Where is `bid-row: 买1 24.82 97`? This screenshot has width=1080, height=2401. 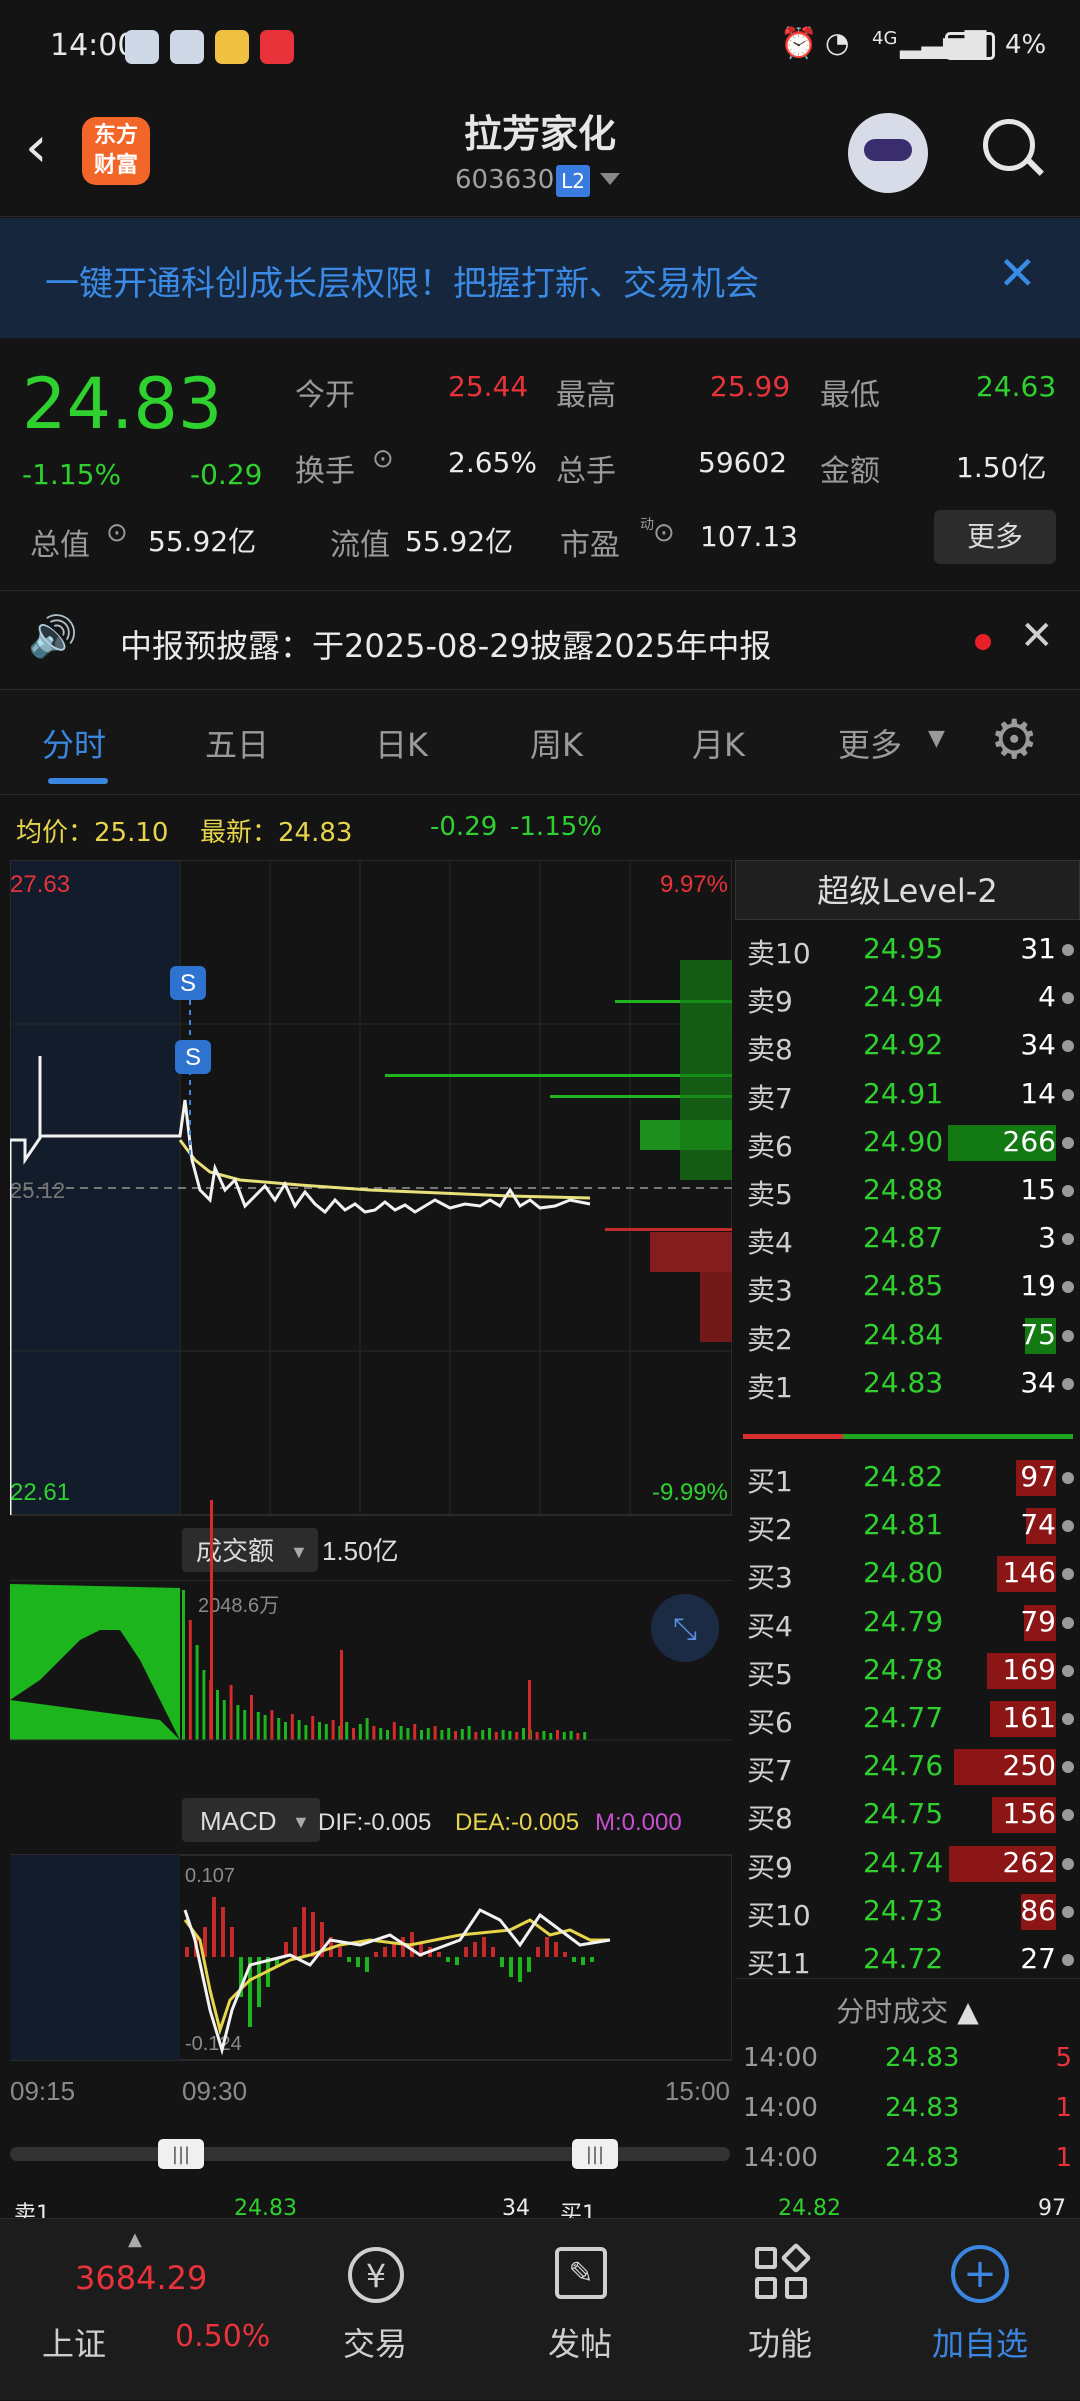 bid-row: 买1 24.82 97 is located at coordinates (907, 1478).